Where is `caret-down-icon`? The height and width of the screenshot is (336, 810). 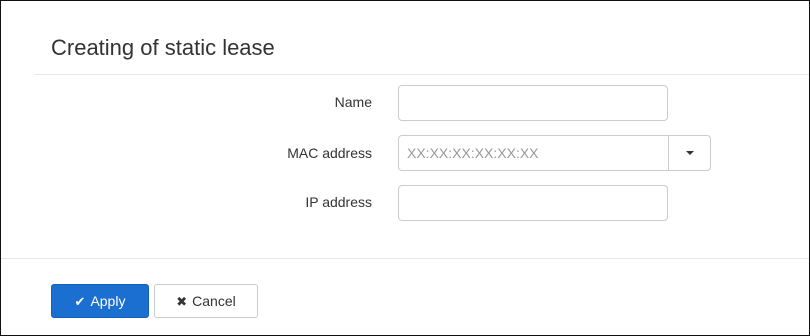 caret-down-icon is located at coordinates (689, 153).